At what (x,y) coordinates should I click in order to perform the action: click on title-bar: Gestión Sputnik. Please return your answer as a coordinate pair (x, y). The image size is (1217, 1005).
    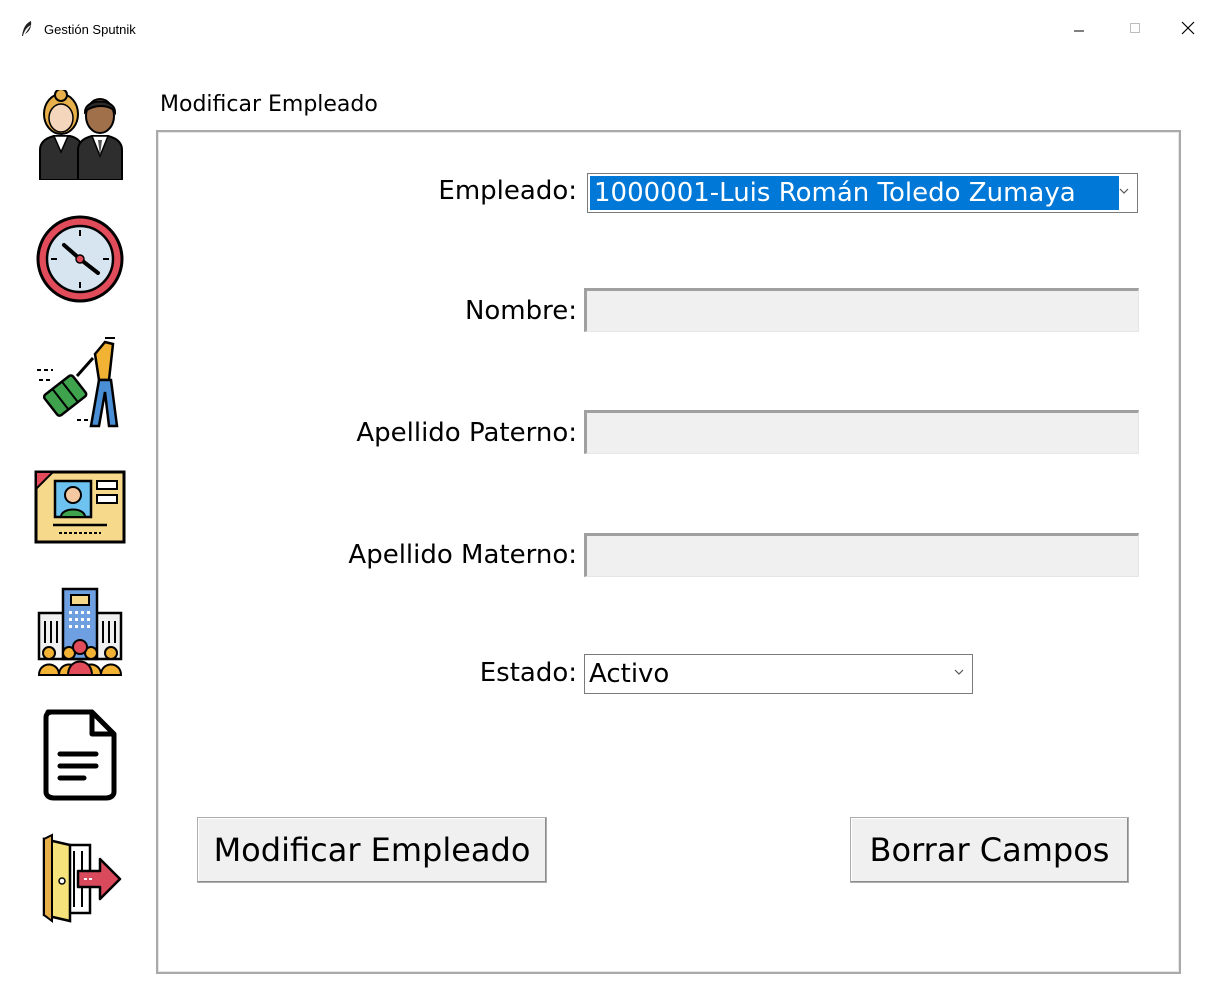
    Looking at the image, I should click on (608, 30).